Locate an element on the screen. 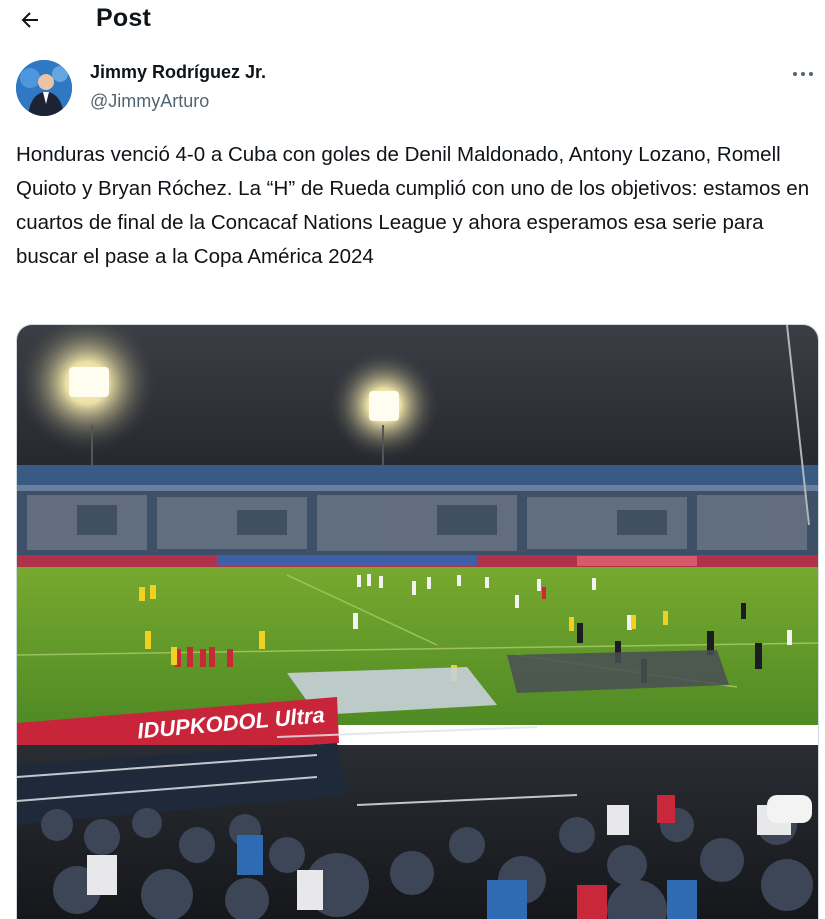  more-options-icon is located at coordinates (803, 74).